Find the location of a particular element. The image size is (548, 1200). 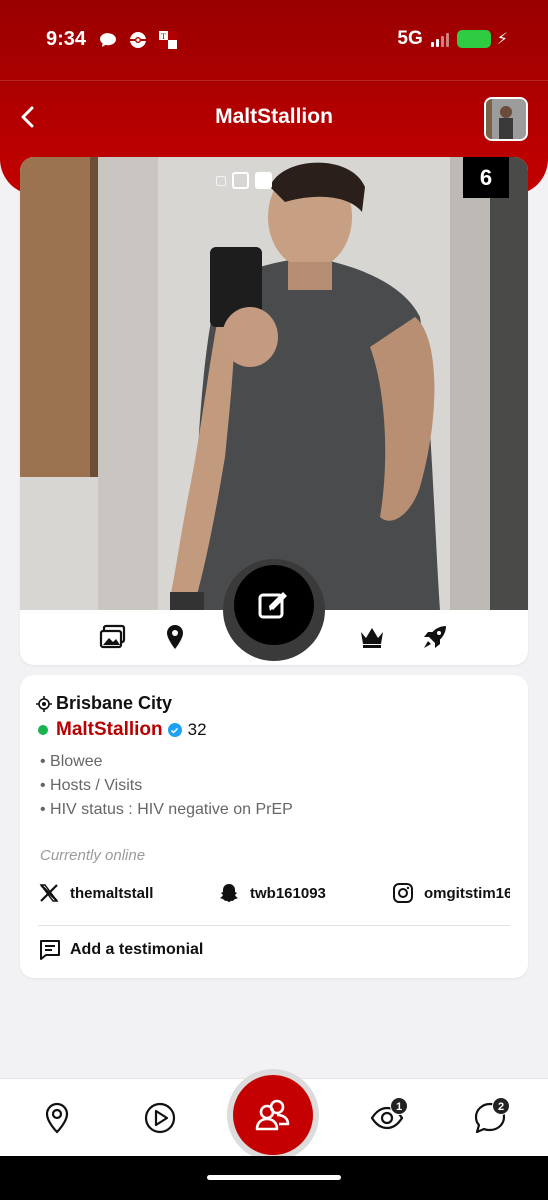

add-testimonial-button: Add a testimonial is located at coordinates (120, 950).